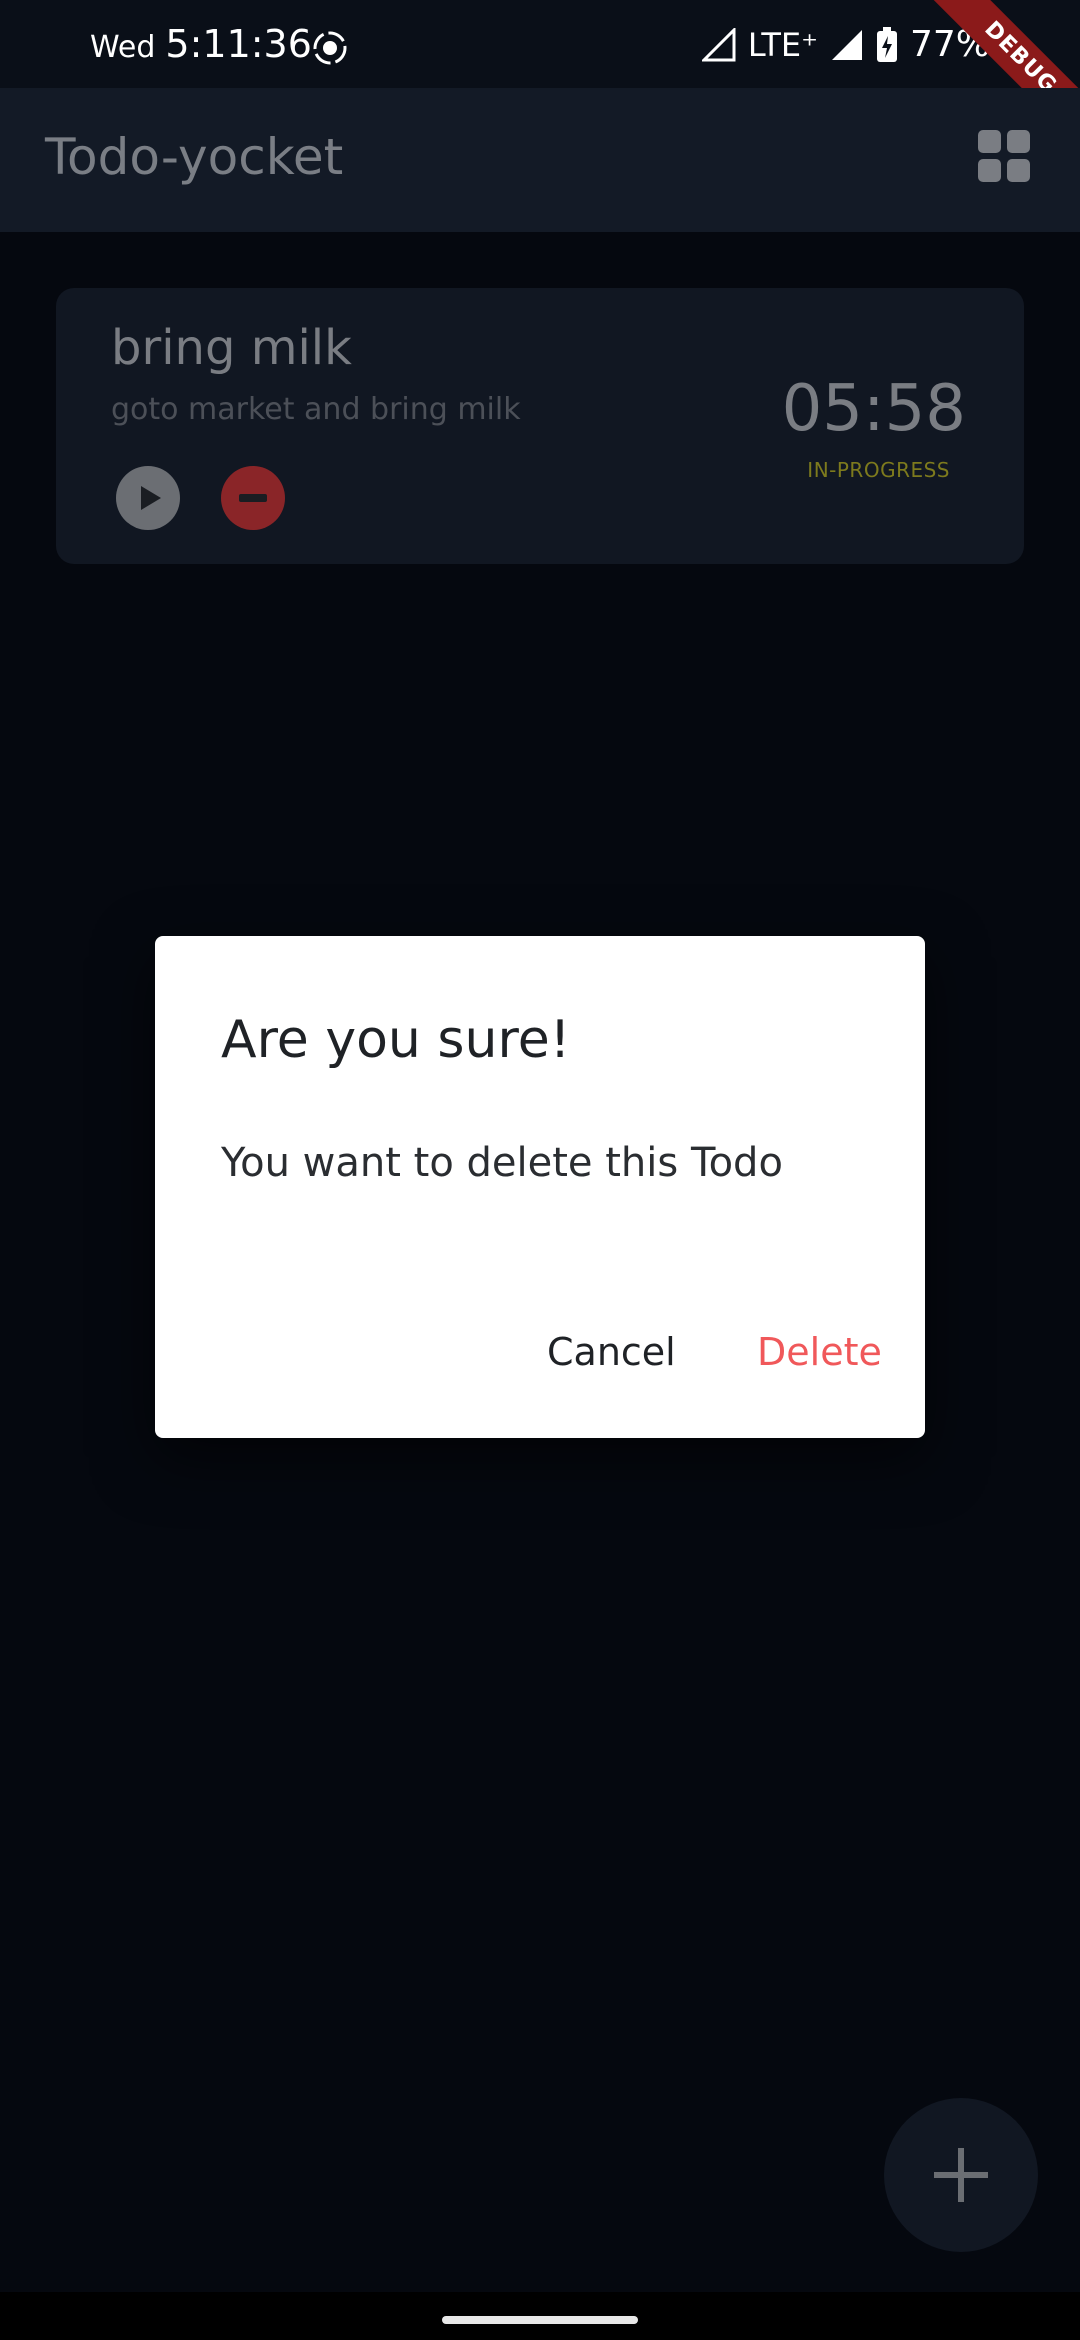 This screenshot has width=1080, height=2340. I want to click on page-title: Todo-yocket, so click(194, 157).